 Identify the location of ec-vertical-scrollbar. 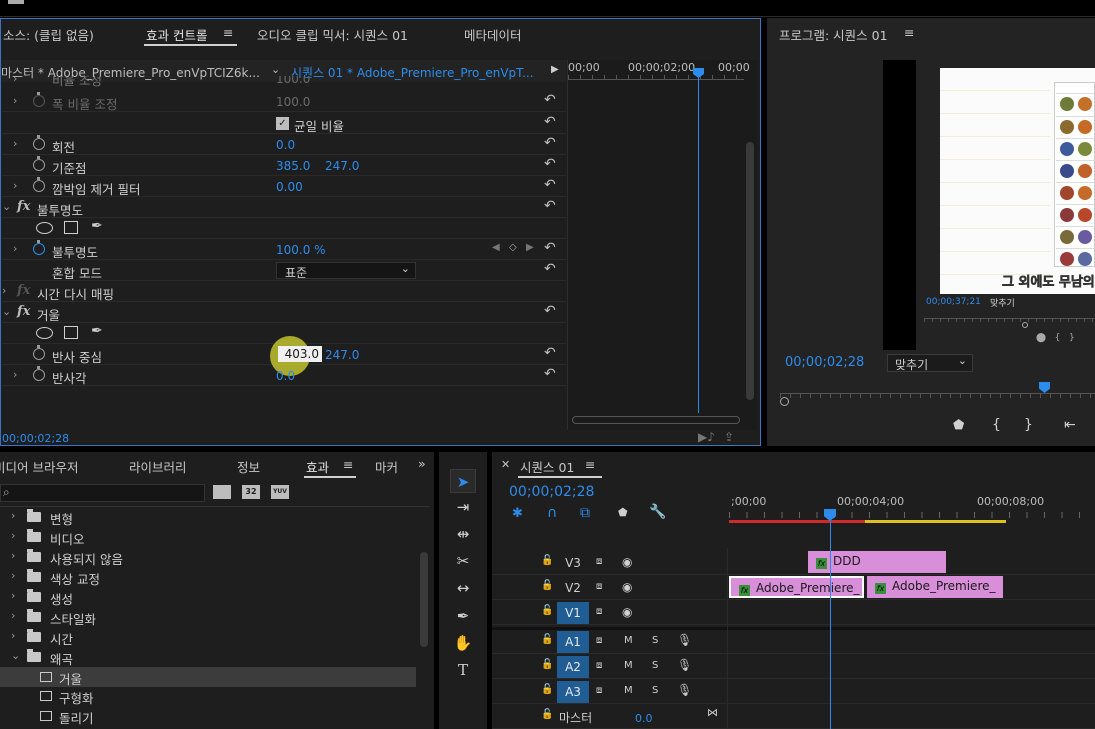
(750, 271).